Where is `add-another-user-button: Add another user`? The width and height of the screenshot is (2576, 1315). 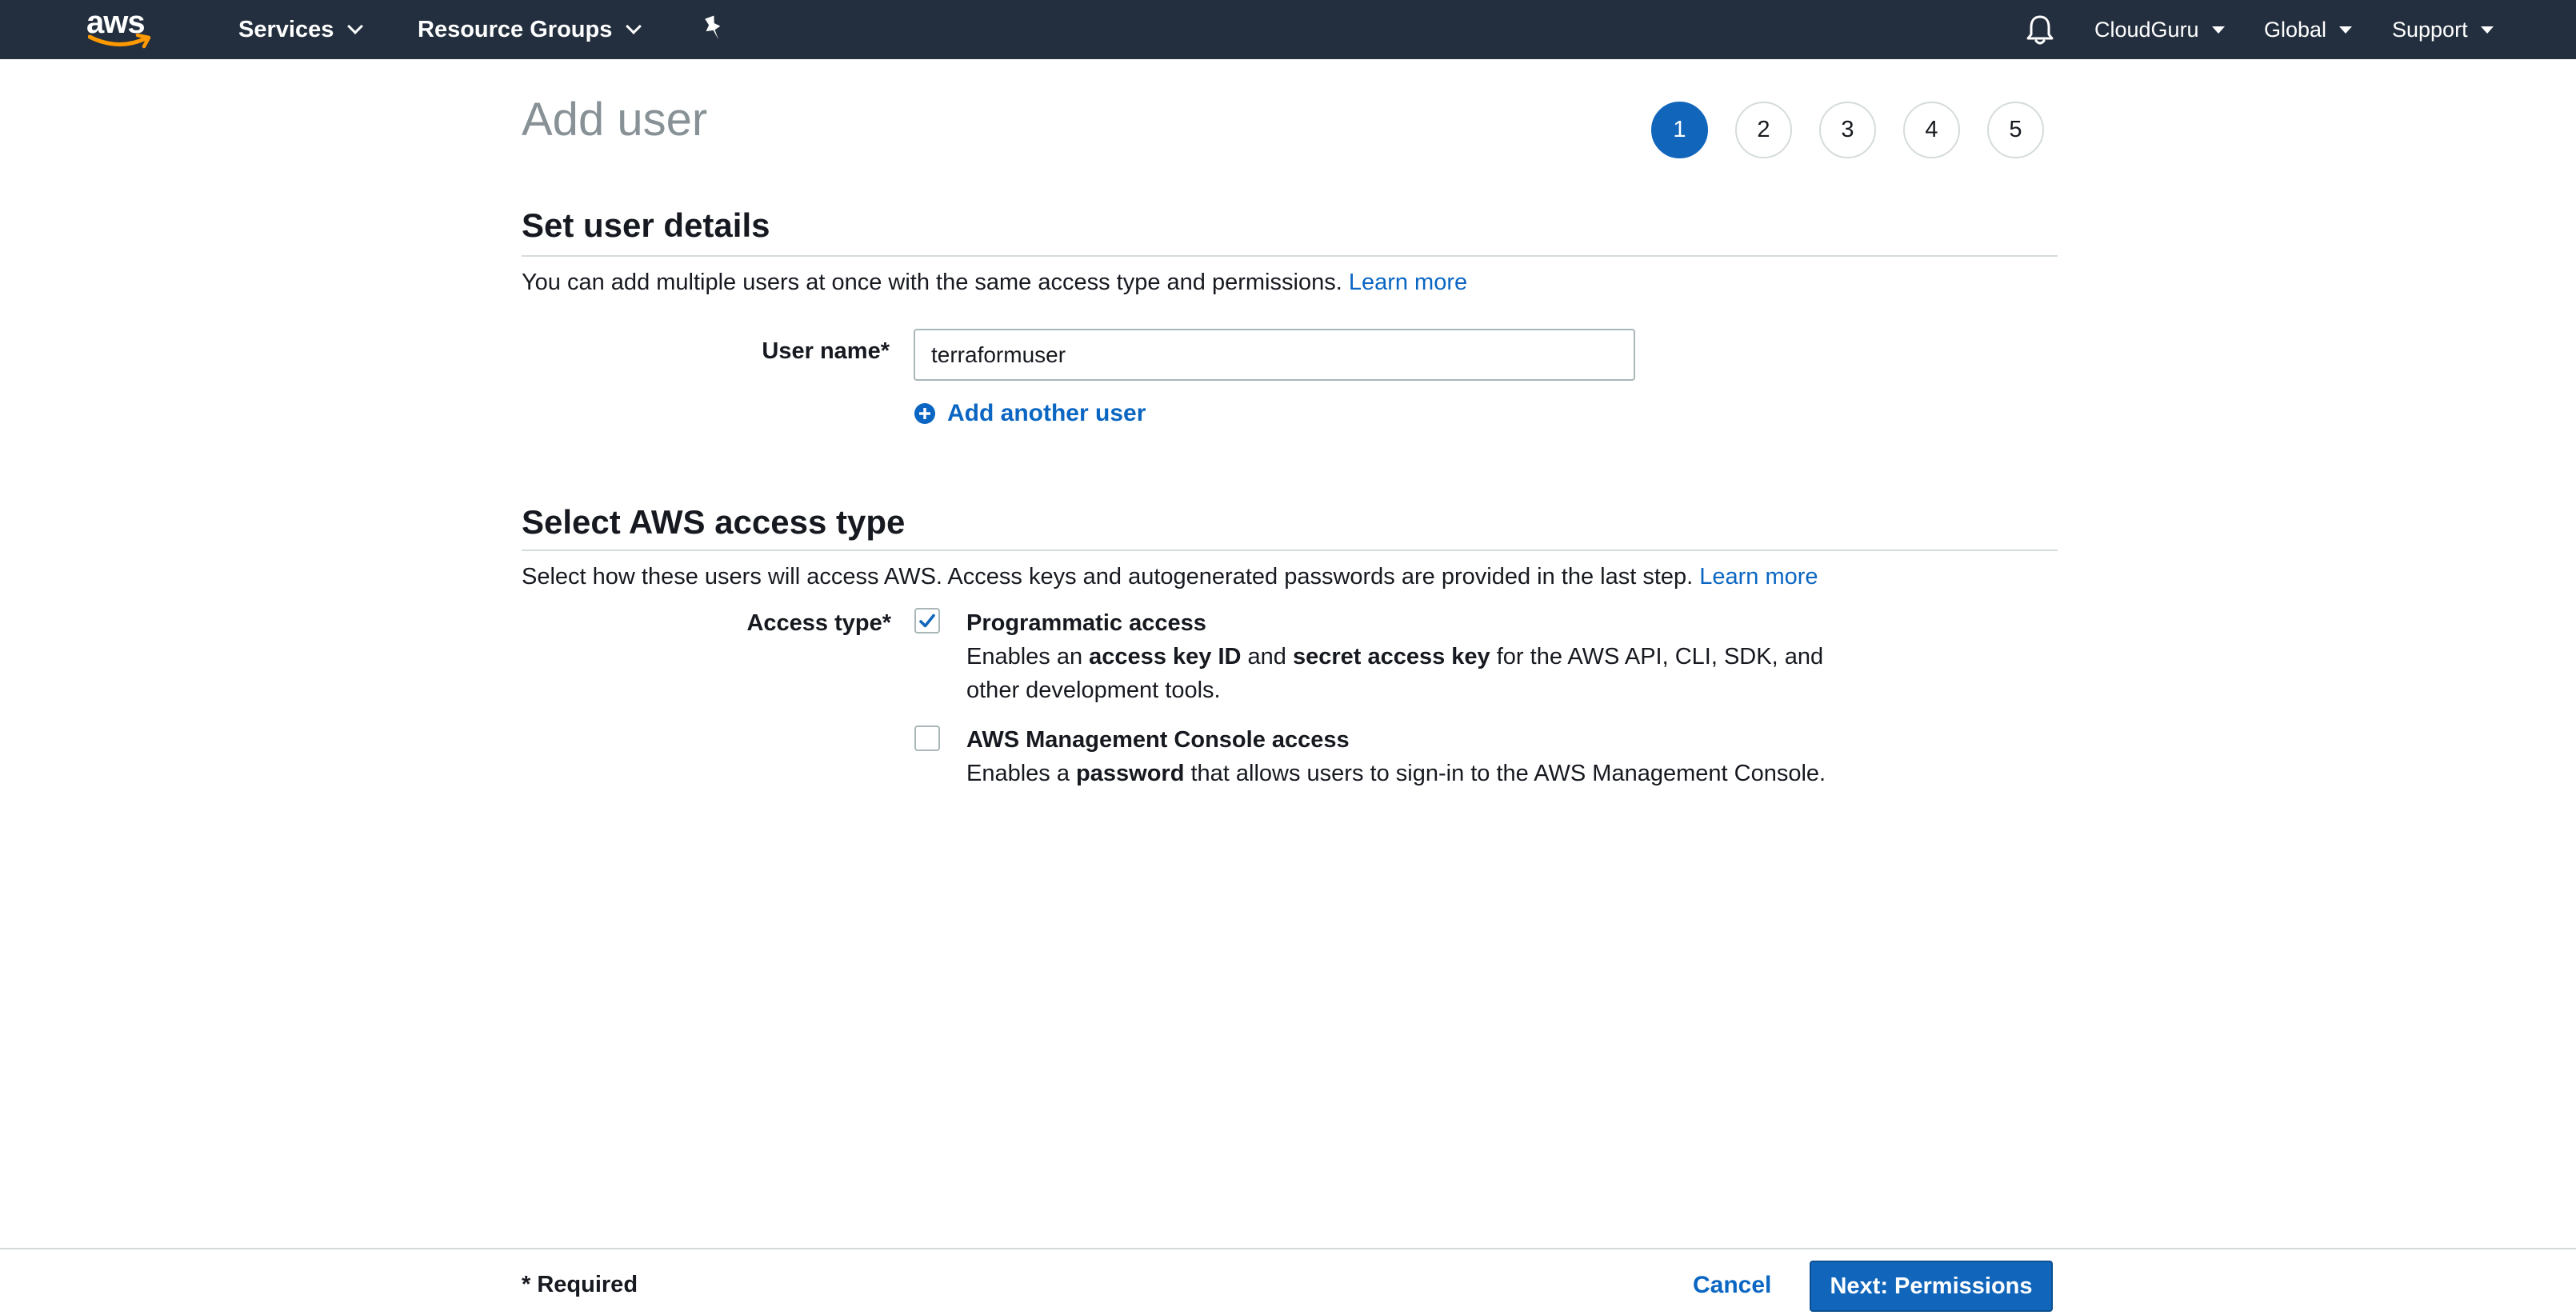 add-another-user-button: Add another user is located at coordinates (1030, 413).